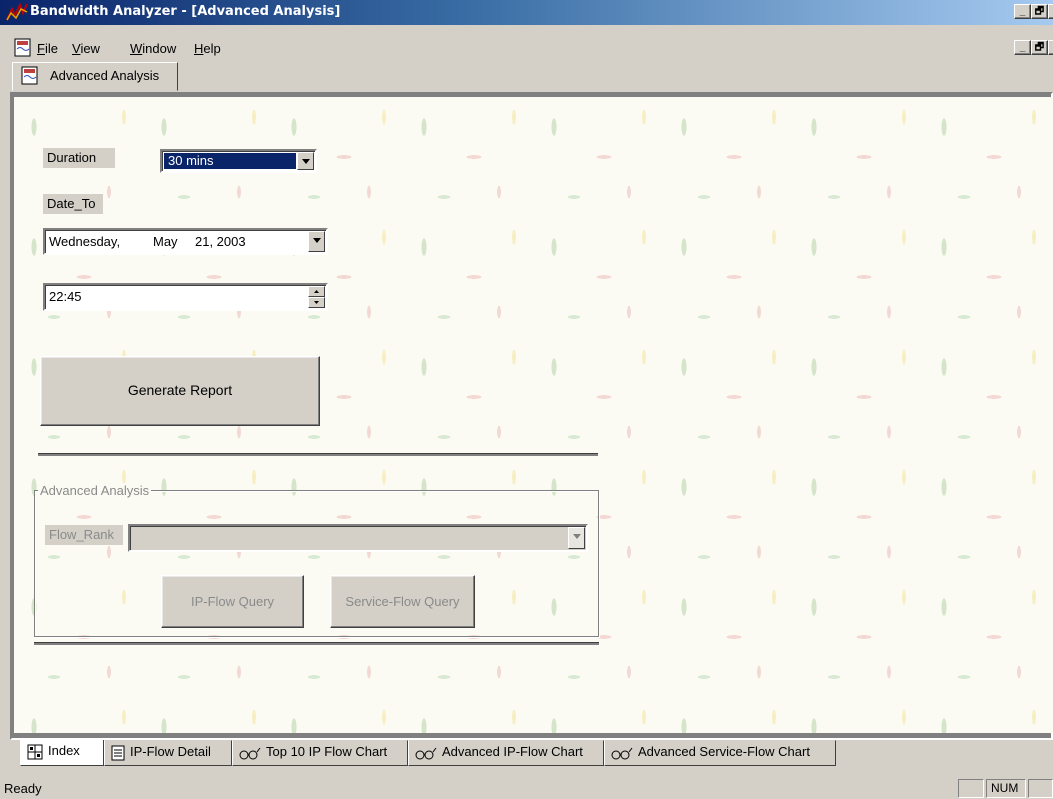 The image size is (1053, 799). Describe the element at coordinates (199, 48) in the screenshot. I see `menu-help-mnemonic: H` at that location.